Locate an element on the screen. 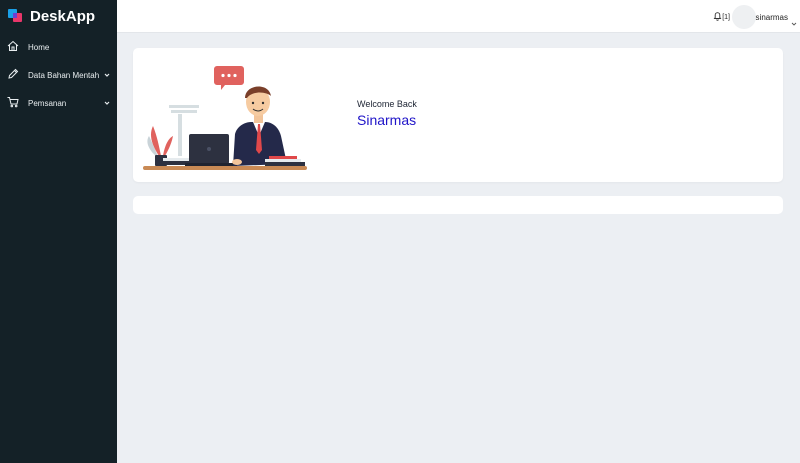 This screenshot has height=463, width=800. welcome-user-name: Sinarmas is located at coordinates (387, 120).